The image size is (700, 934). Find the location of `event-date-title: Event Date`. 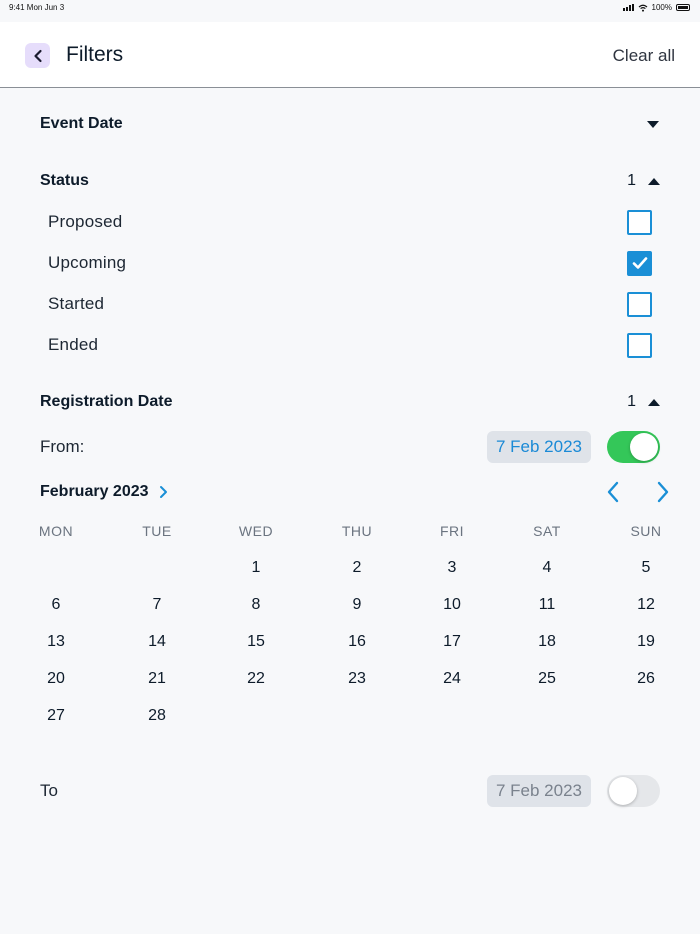

event-date-title: Event Date is located at coordinates (81, 123).